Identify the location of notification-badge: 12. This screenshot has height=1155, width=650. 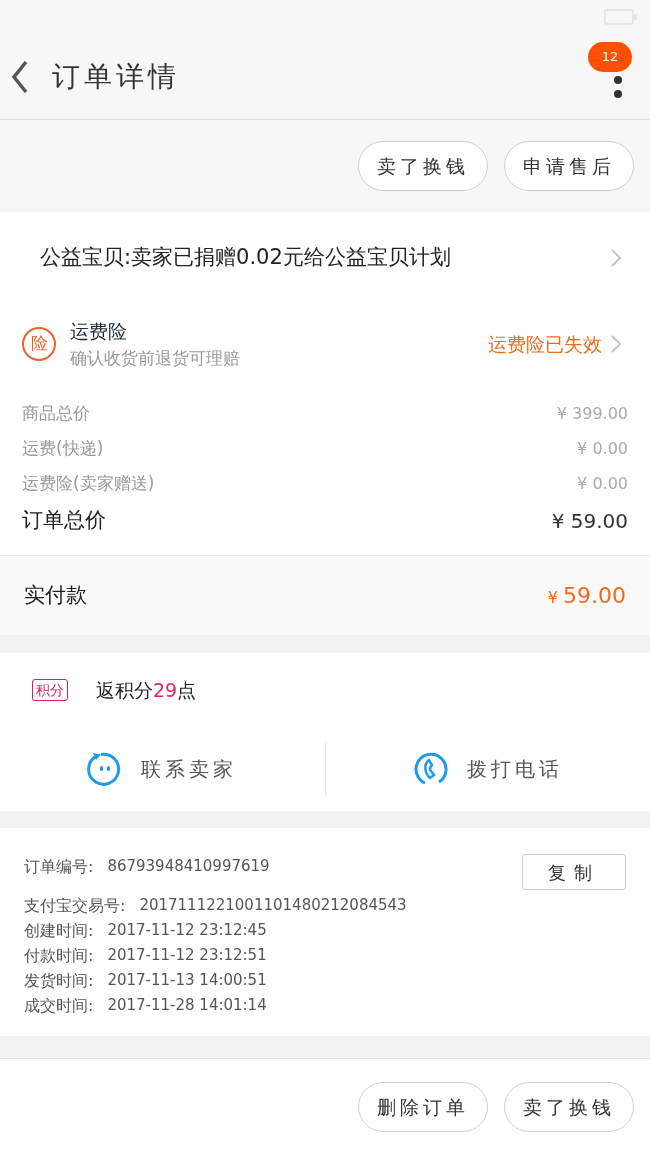
(610, 56).